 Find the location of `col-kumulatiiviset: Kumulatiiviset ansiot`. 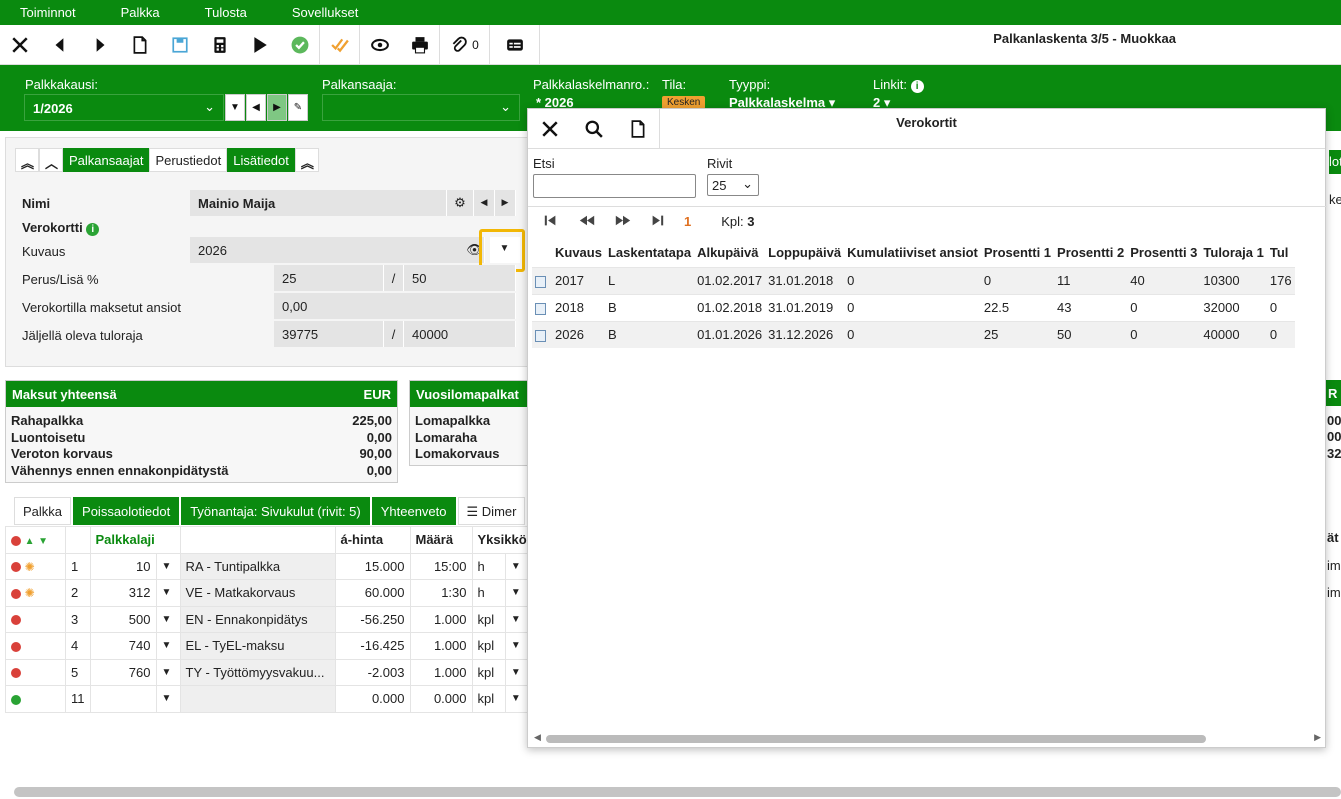

col-kumulatiiviset: Kumulatiiviset ansiot is located at coordinates (912, 253).